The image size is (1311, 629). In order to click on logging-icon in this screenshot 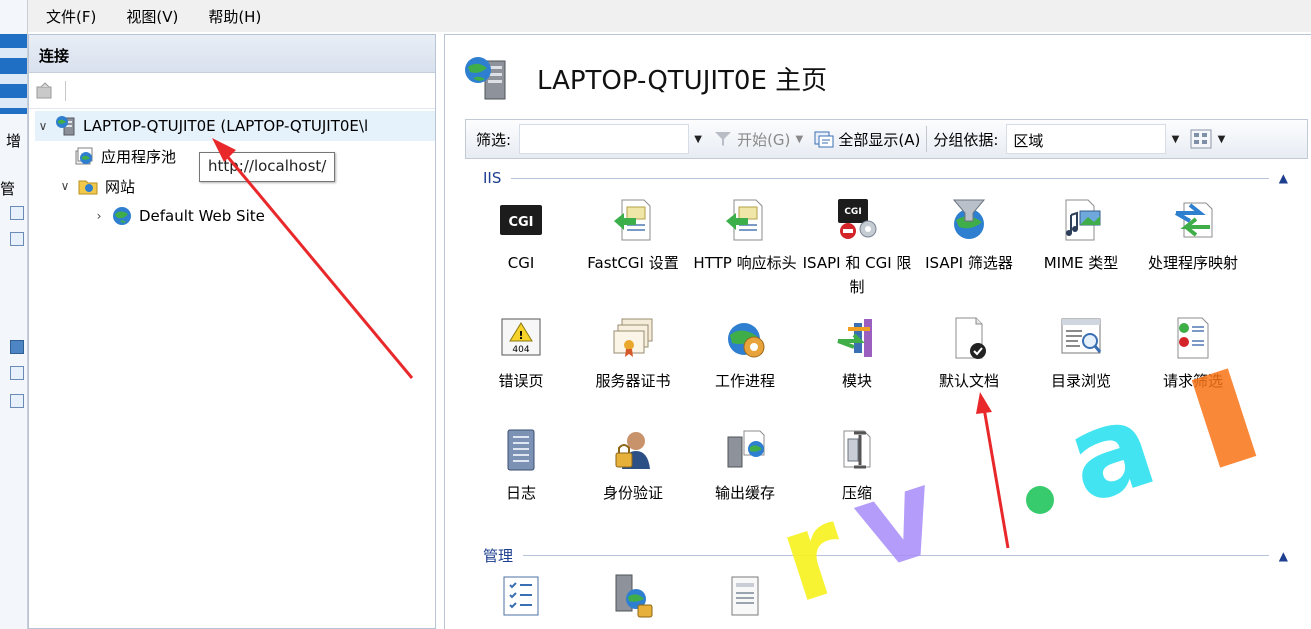, I will do `click(521, 450)`.